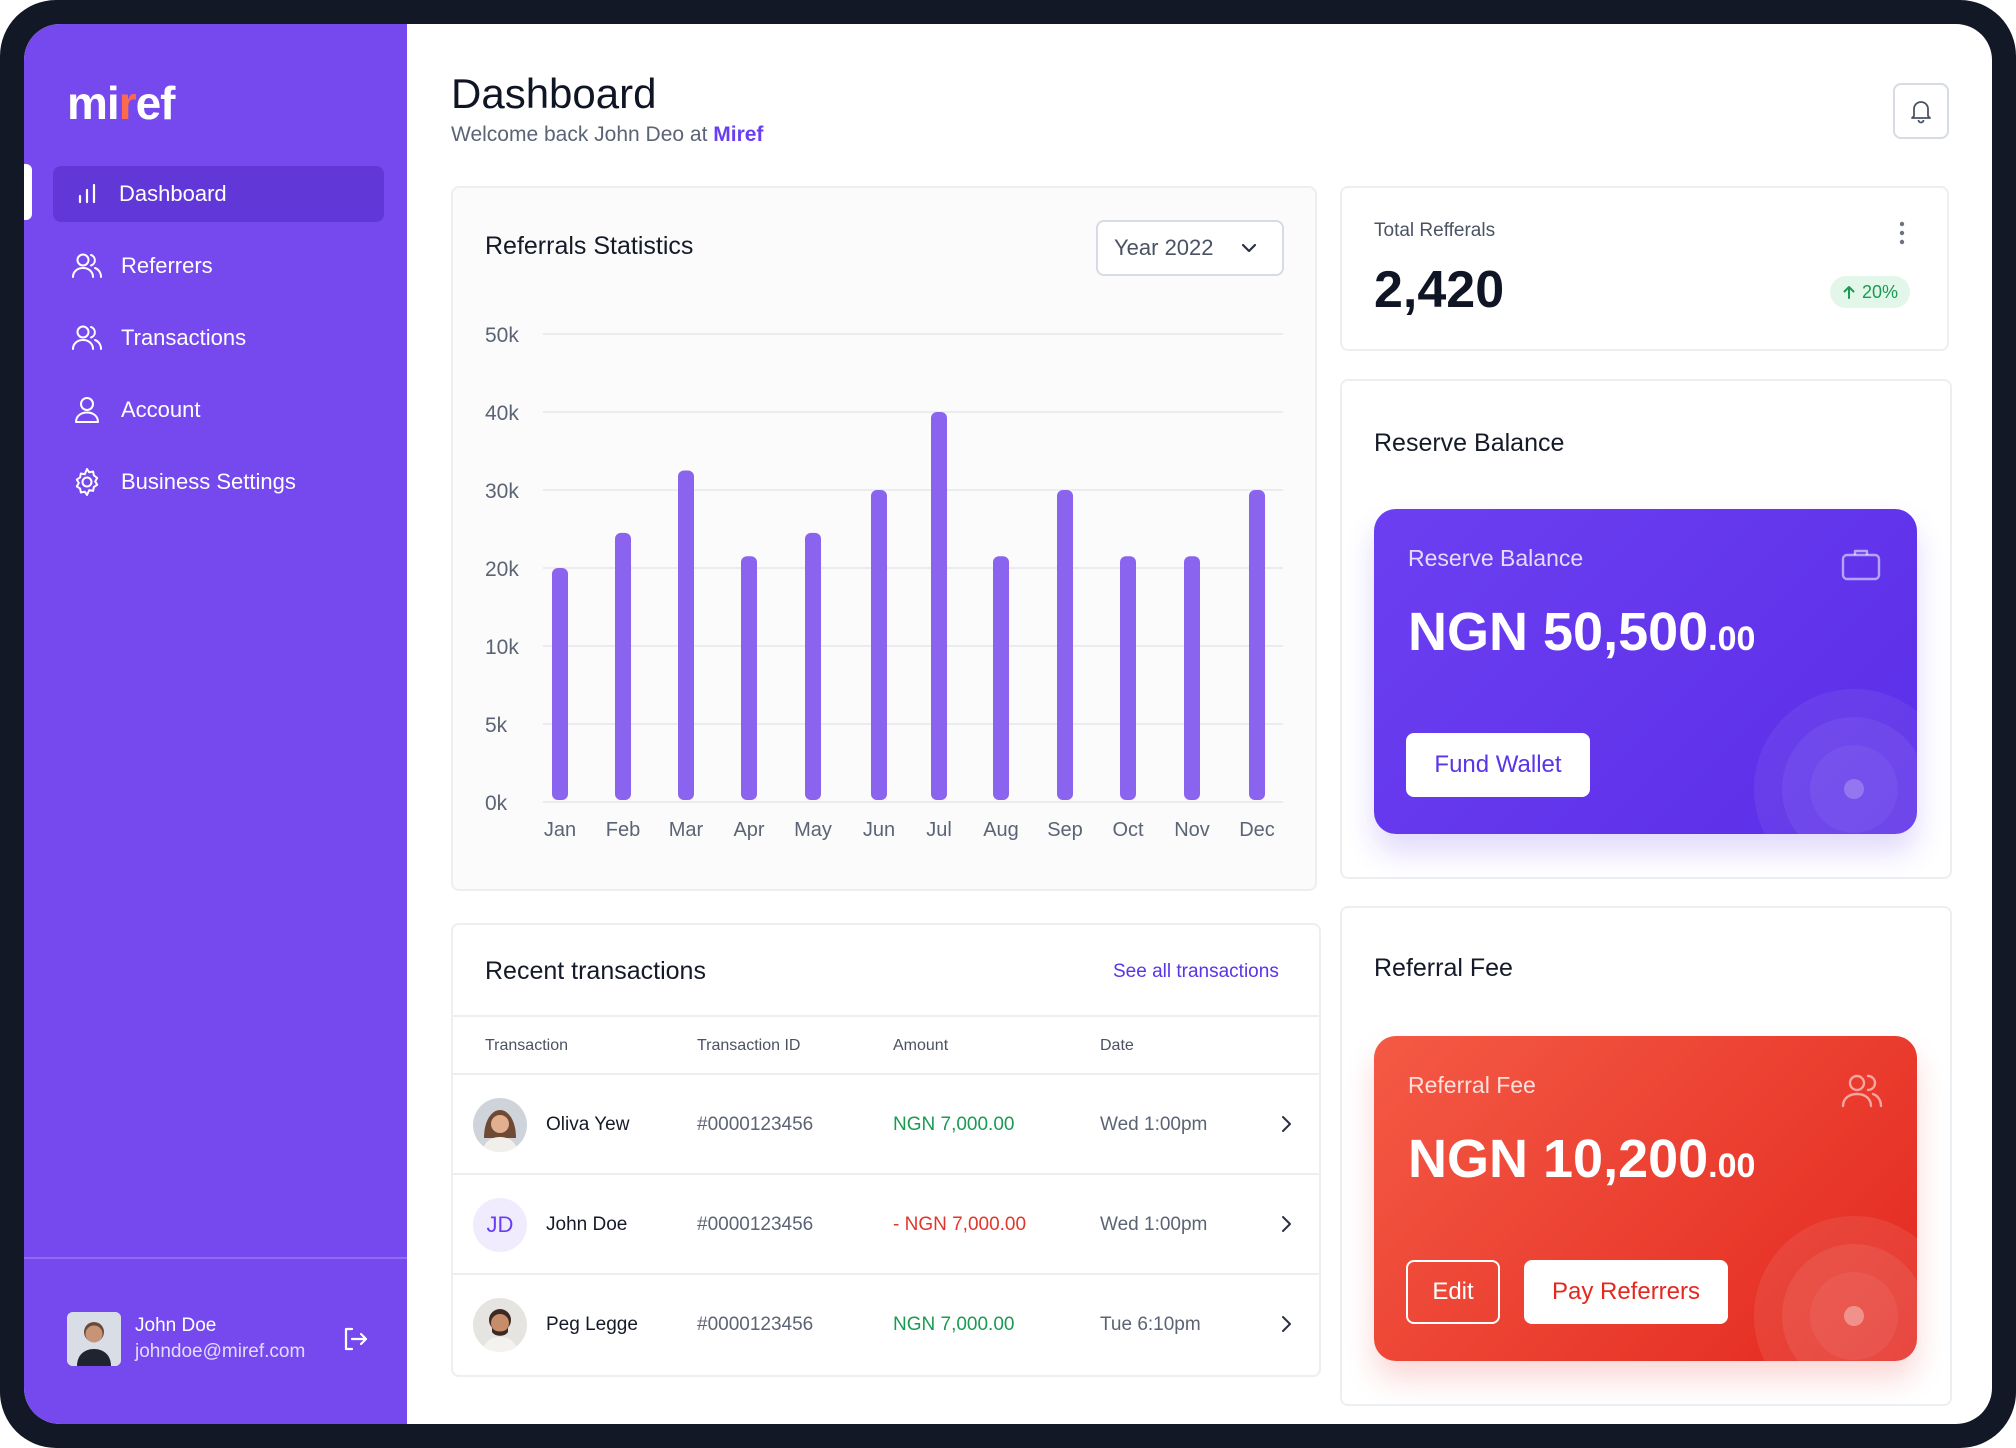 The width and height of the screenshot is (2016, 1448). I want to click on x-tick-label: Jun, so click(879, 830).